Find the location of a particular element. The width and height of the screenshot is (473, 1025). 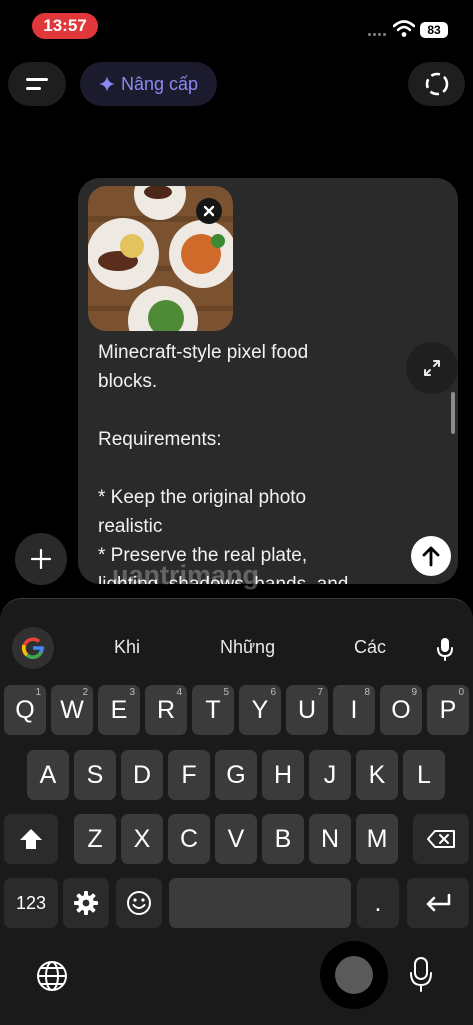

menu-button is located at coordinates (37, 84).